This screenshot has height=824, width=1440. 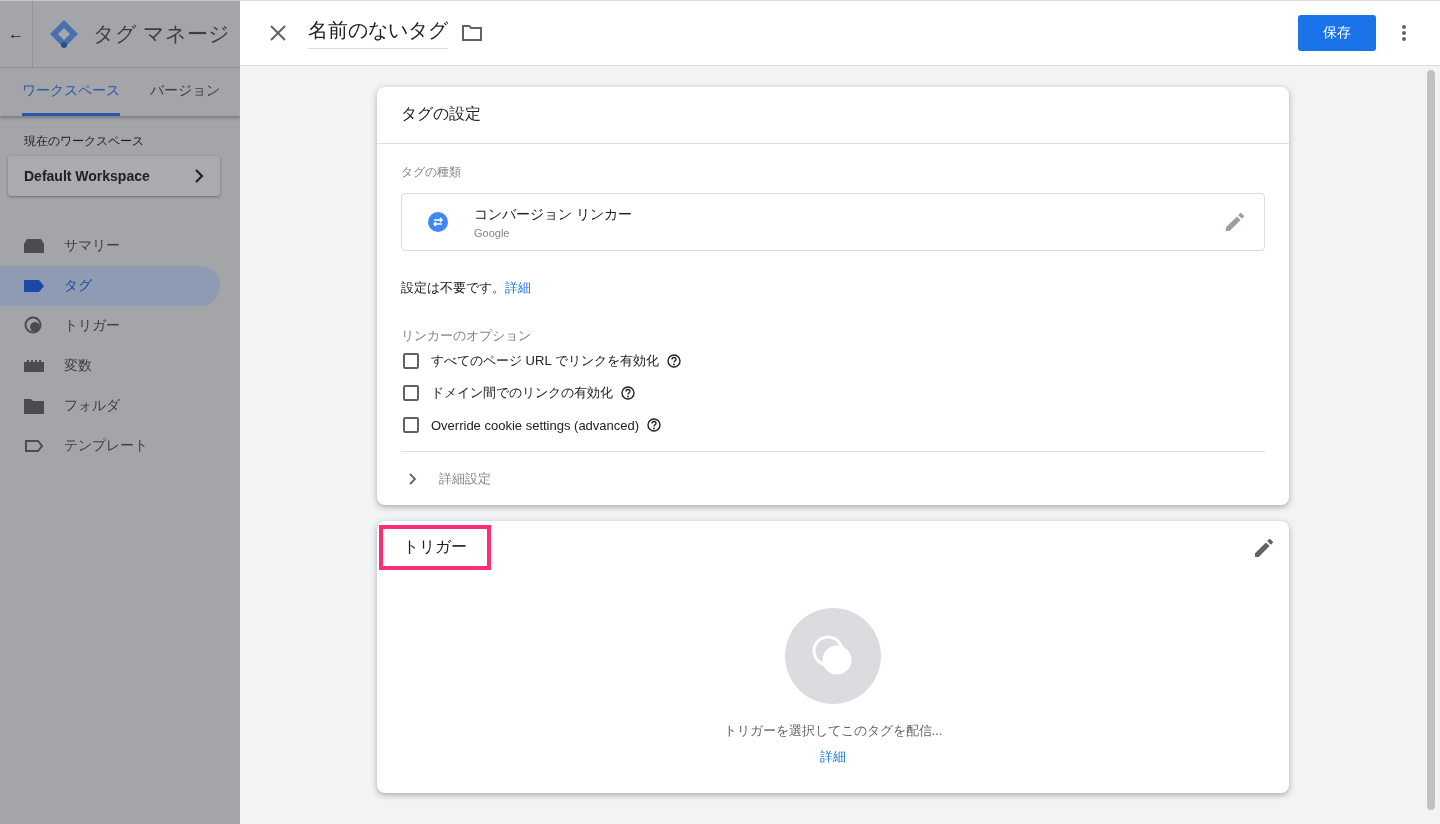 I want to click on close-icon, so click(x=278, y=33).